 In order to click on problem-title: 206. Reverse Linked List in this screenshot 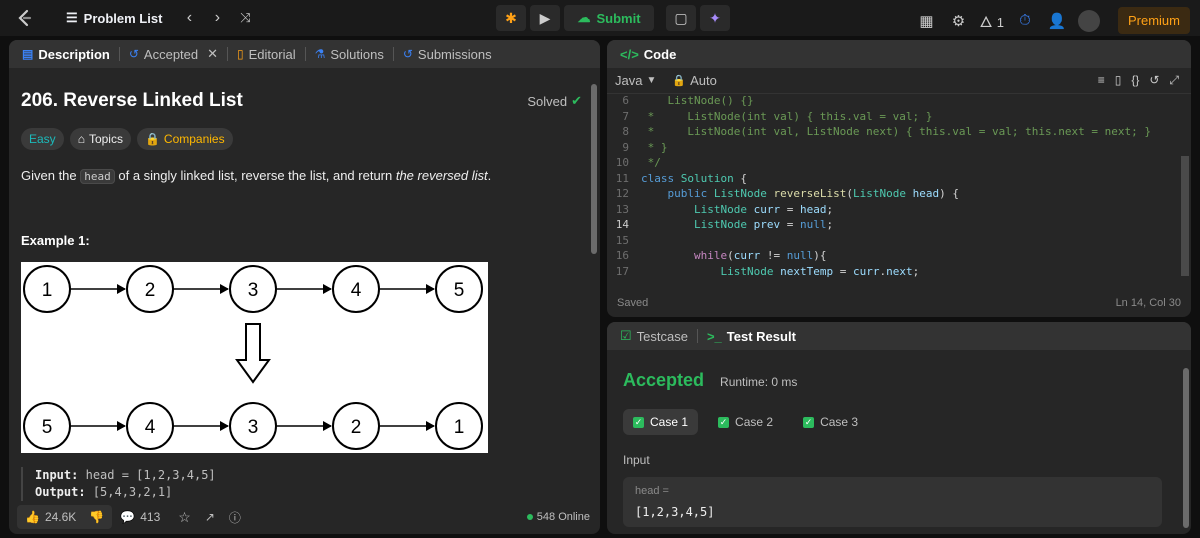, I will do `click(132, 101)`.